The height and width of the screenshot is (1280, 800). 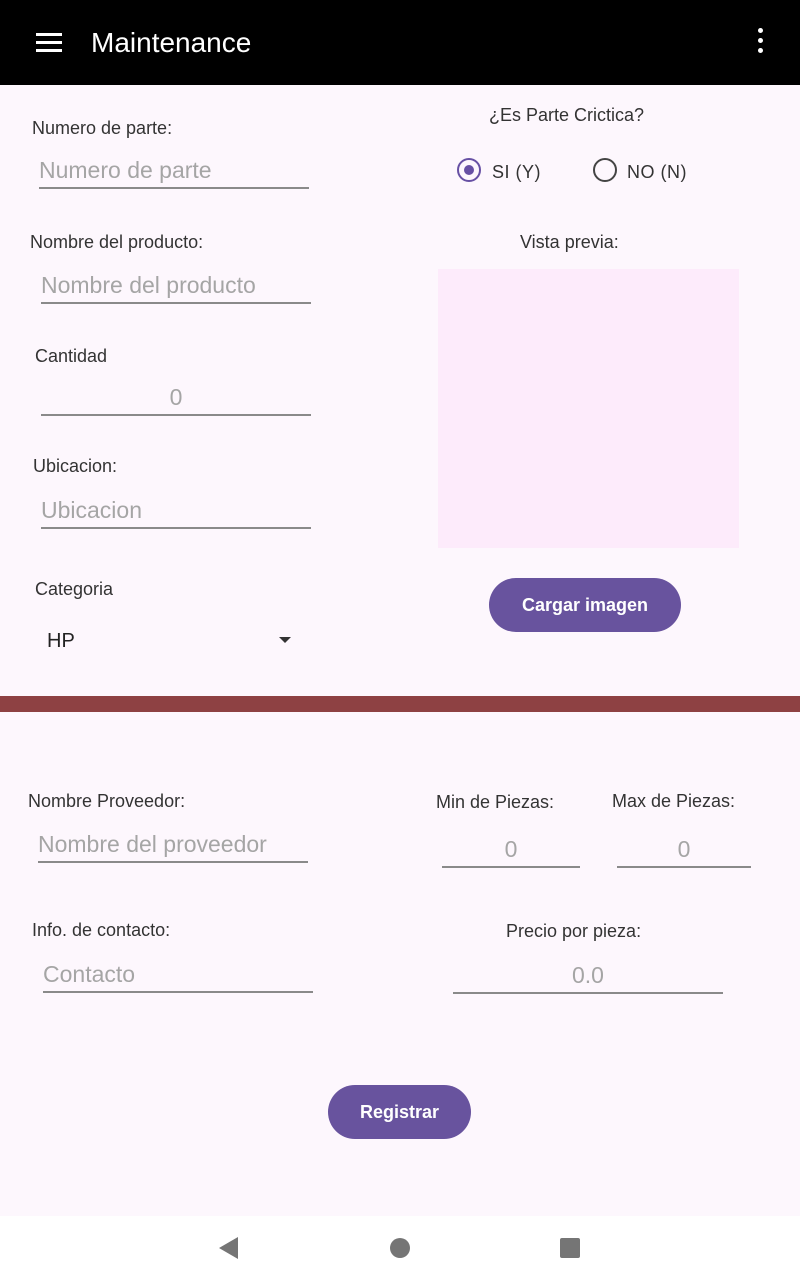 I want to click on location-input, so click(x=176, y=510).